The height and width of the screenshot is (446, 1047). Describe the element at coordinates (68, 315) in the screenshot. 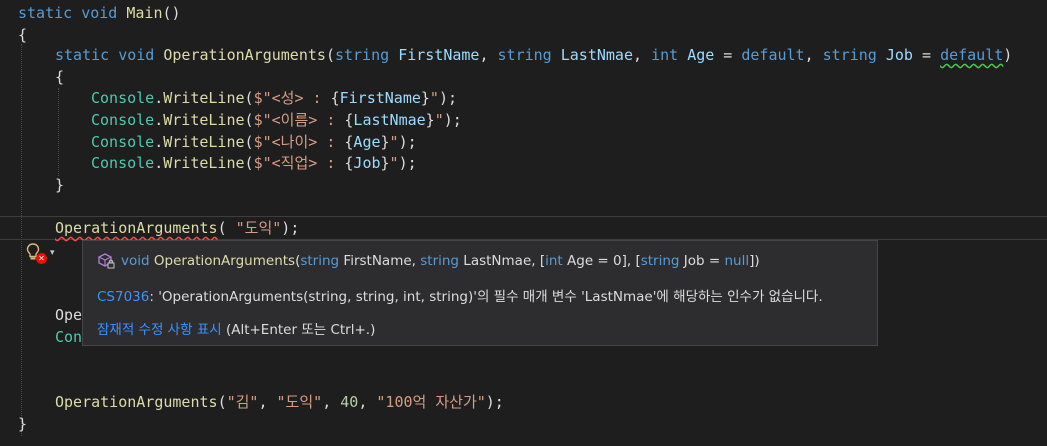

I see `code-line: Ope` at that location.